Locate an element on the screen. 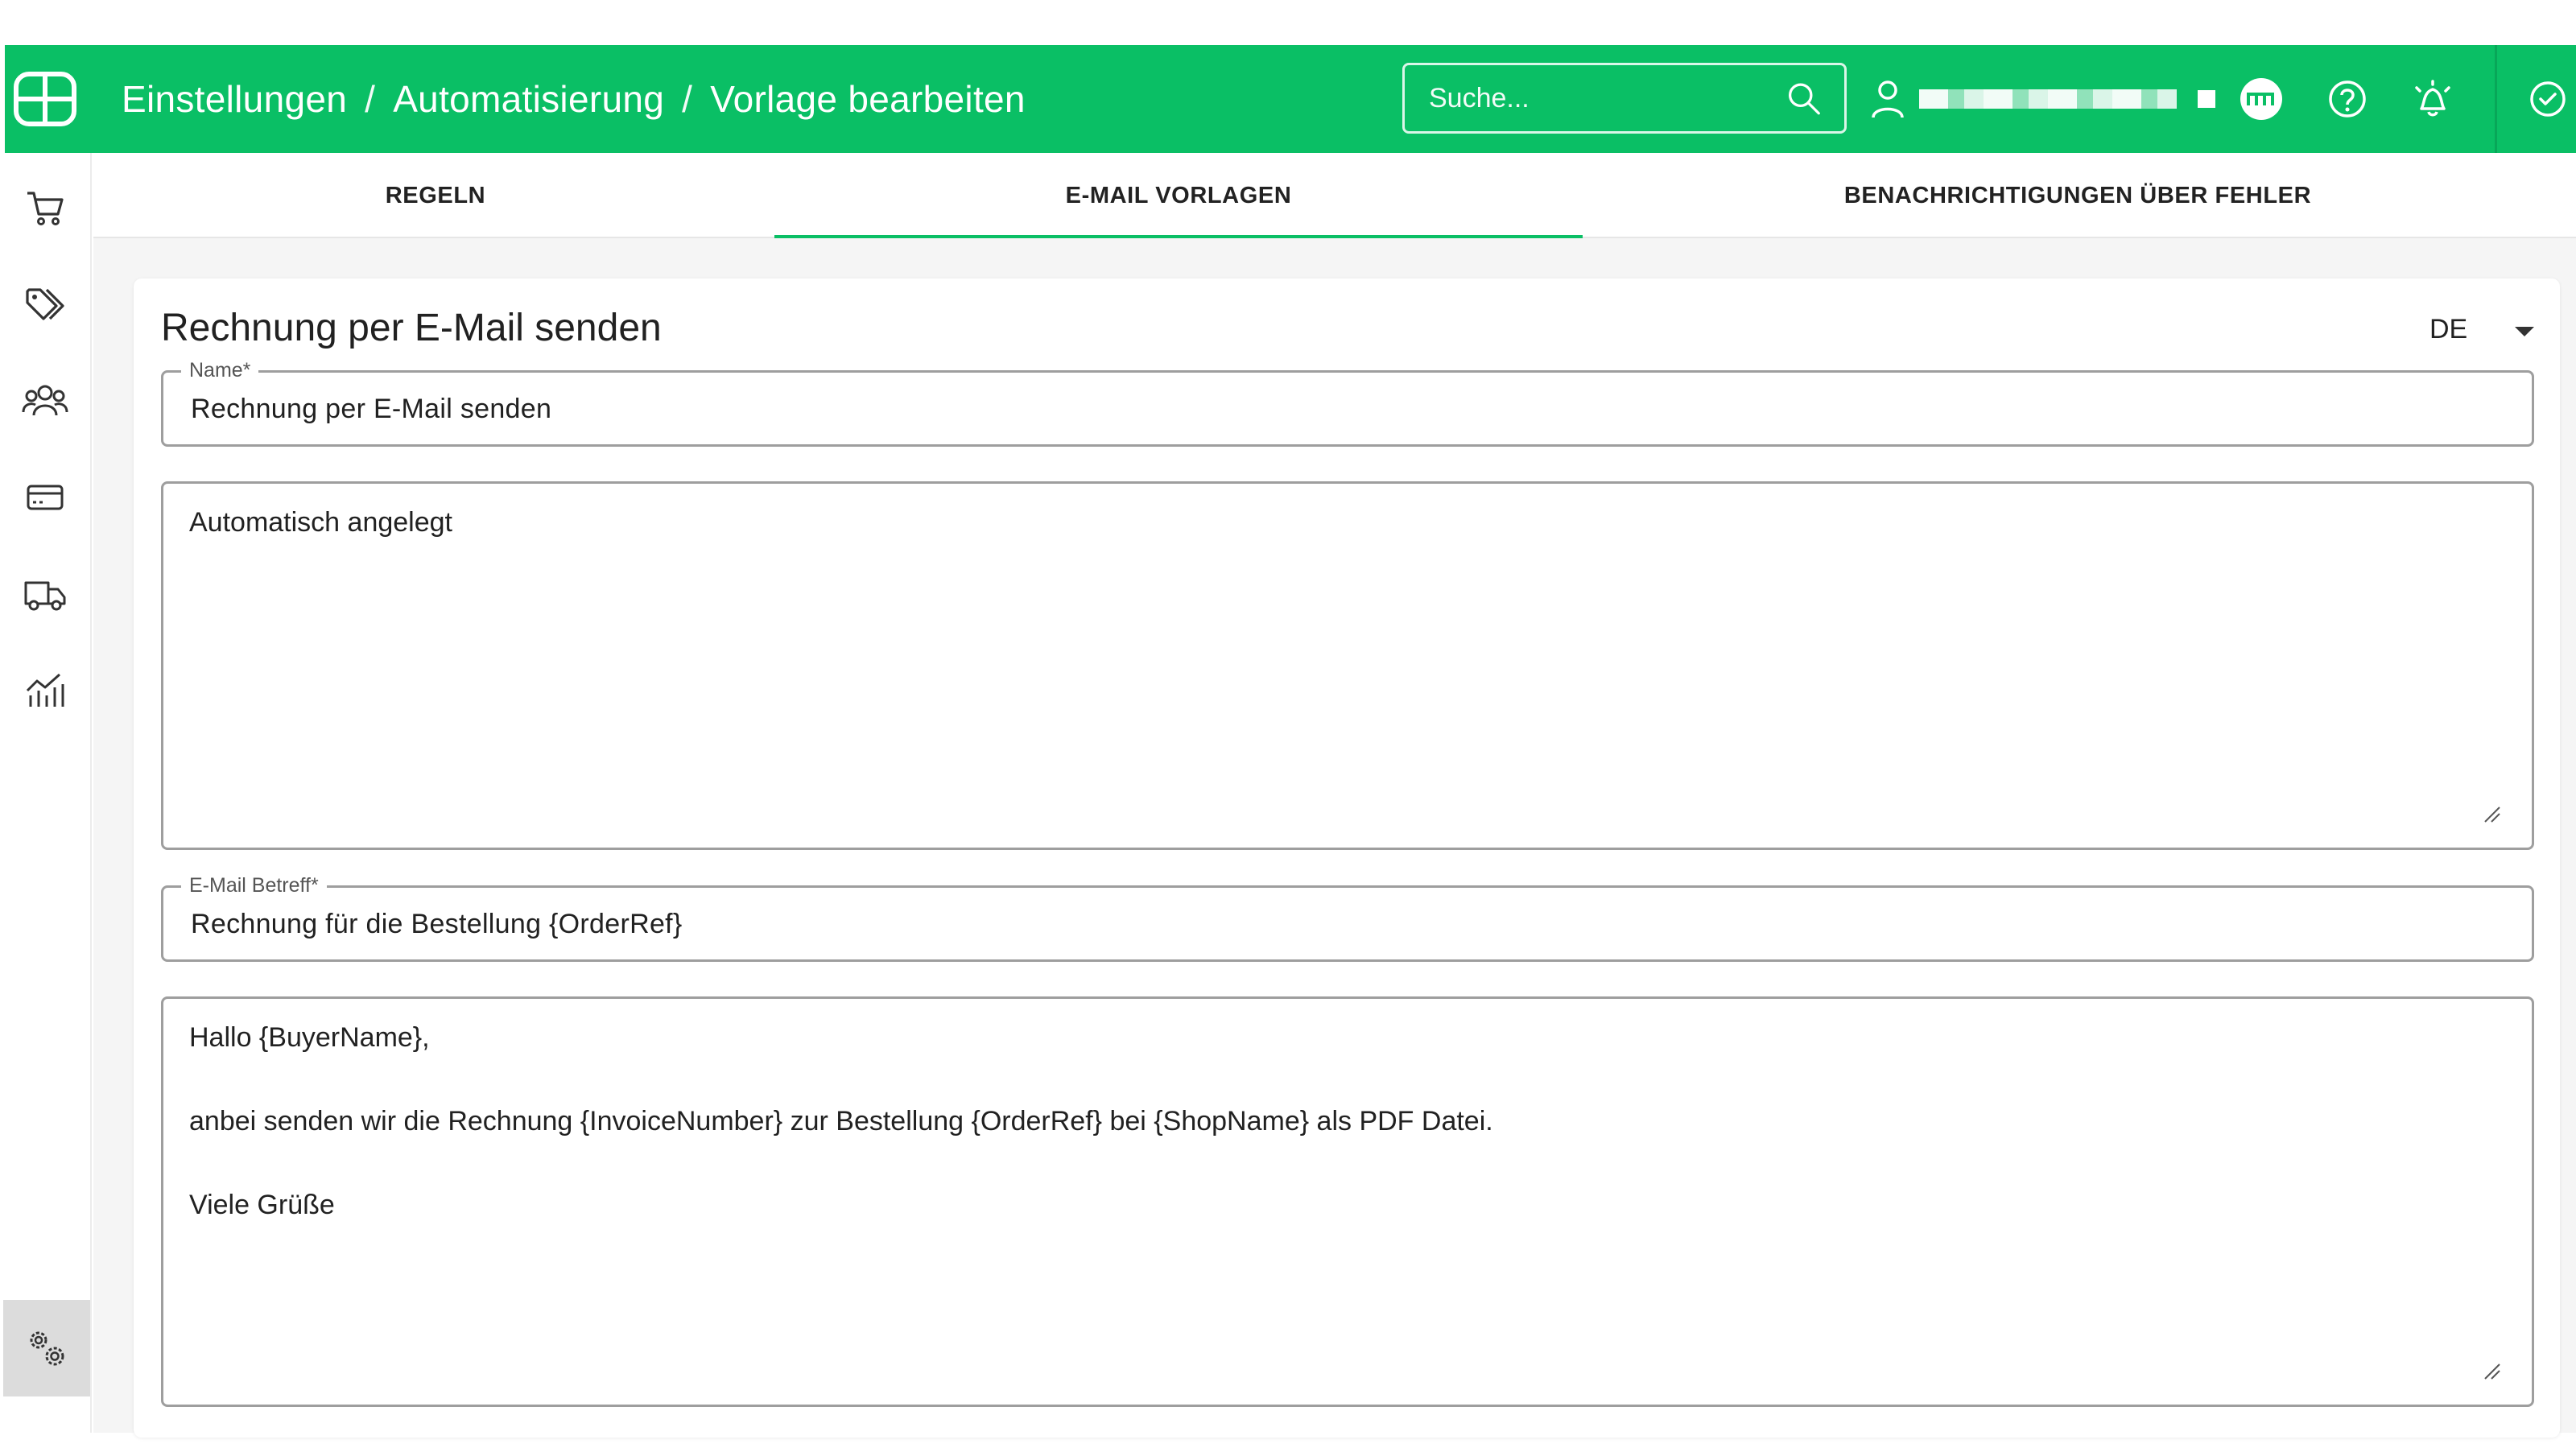 Image resolution: width=2576 pixels, height=1448 pixels. breadcrumb-item-automatisierung: Automatisierung is located at coordinates (528, 99).